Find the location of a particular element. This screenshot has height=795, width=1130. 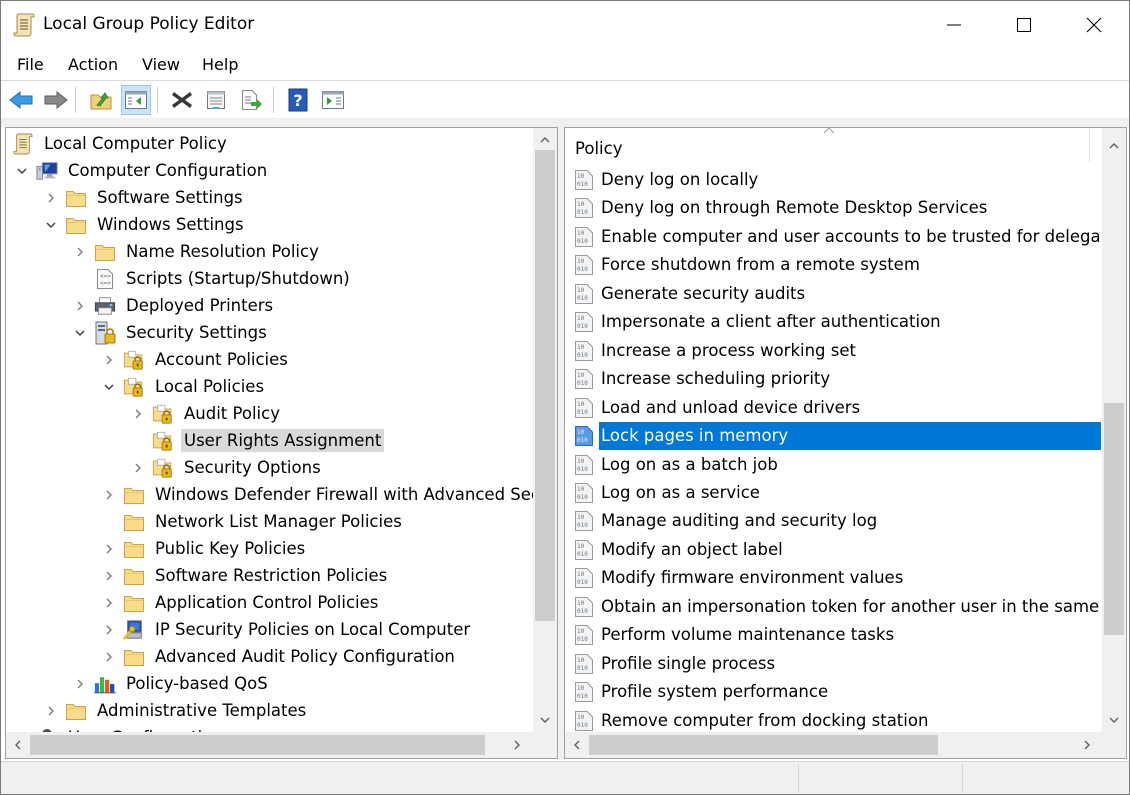

tree-item: Security Settings is located at coordinates (171, 332).